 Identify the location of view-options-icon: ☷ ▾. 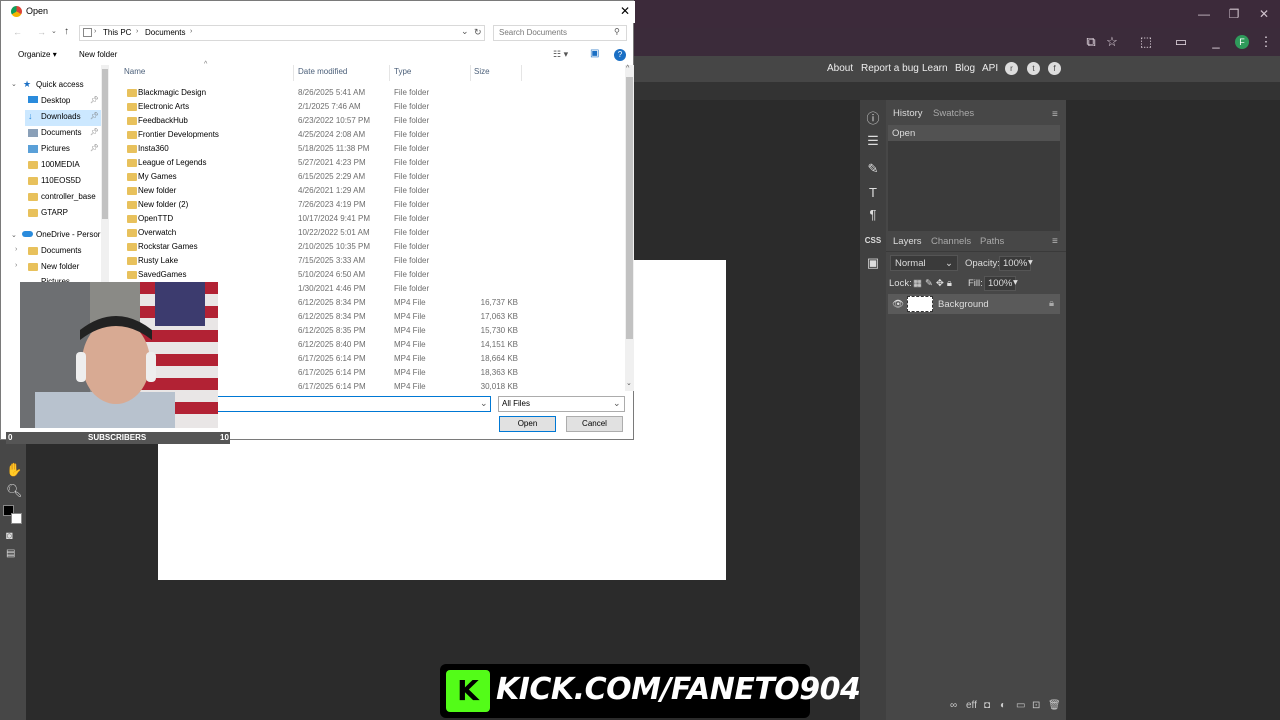
(560, 54).